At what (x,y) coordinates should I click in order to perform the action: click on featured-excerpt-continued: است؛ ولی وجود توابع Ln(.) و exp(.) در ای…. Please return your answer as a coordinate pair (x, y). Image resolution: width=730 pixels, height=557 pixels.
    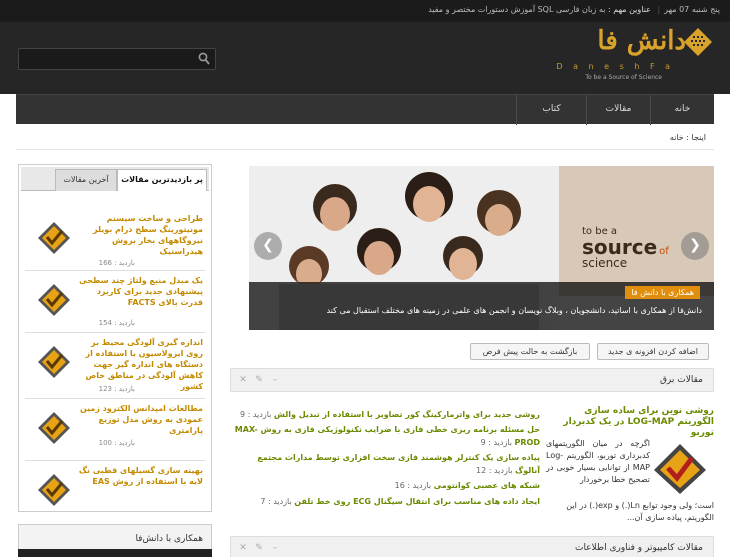
    Looking at the image, I should click on (640, 511).